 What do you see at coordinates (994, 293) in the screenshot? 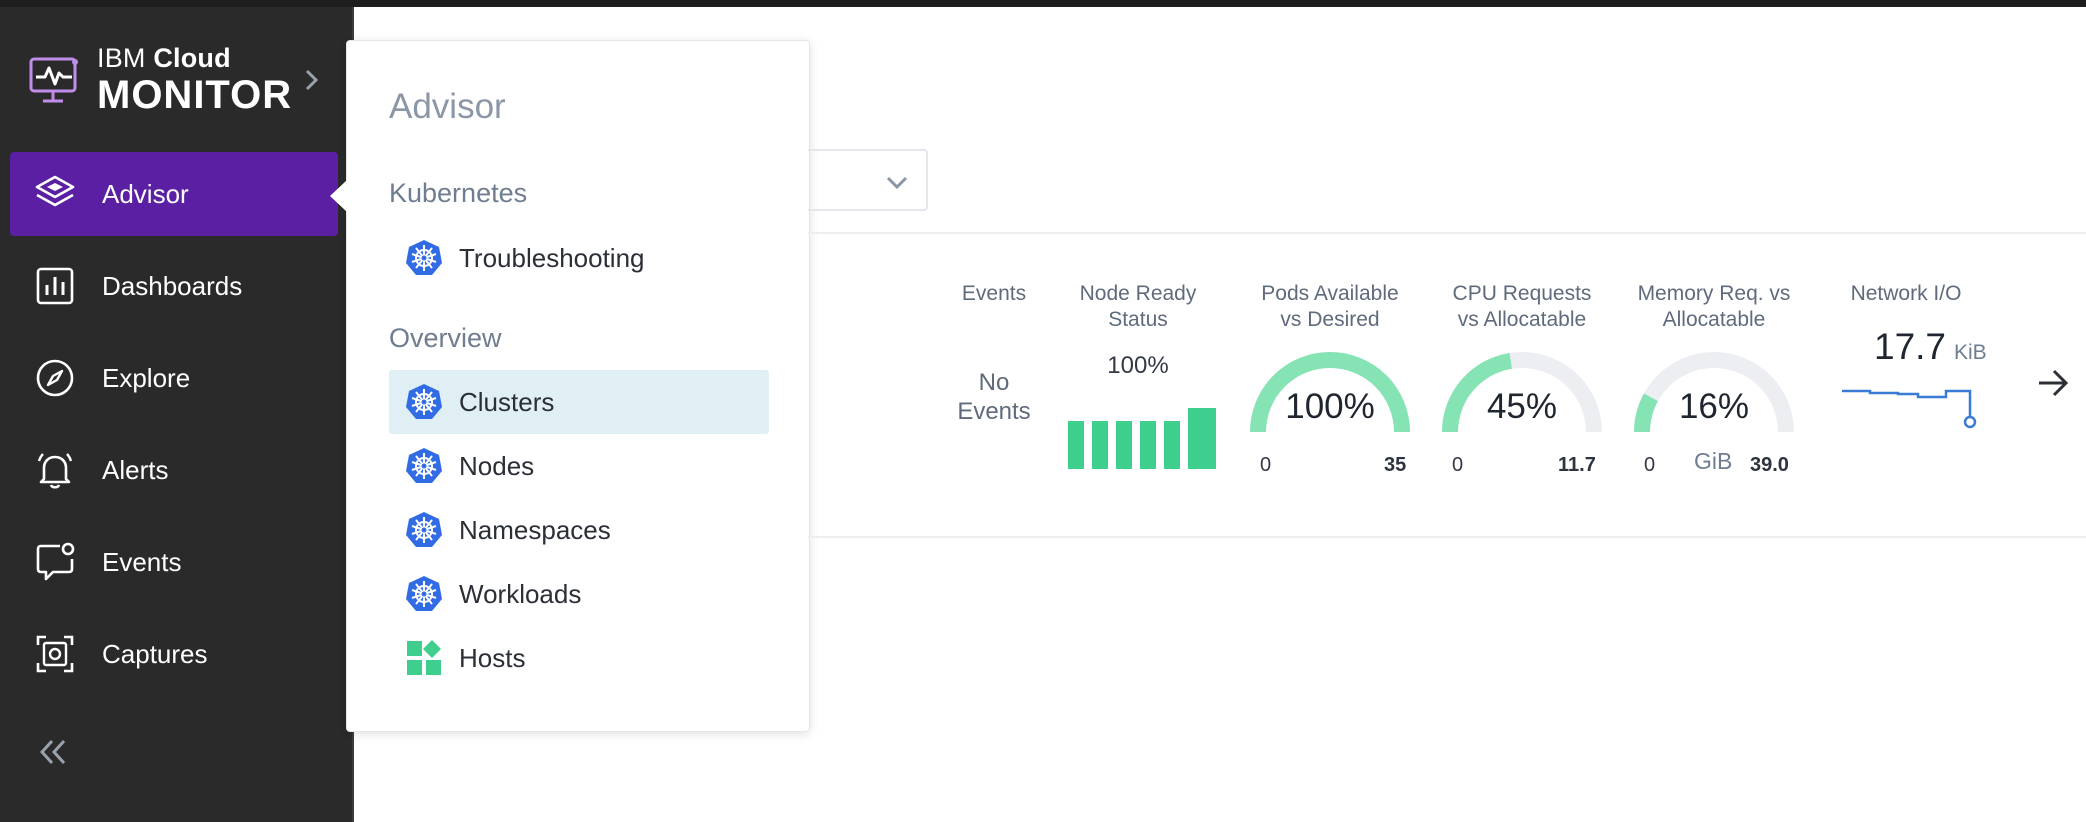
I see `events-label: Events` at bounding box center [994, 293].